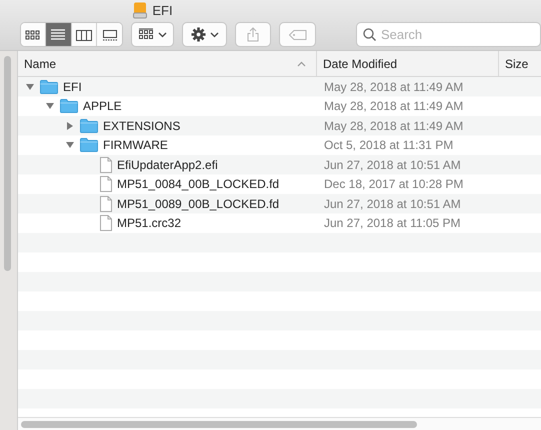  What do you see at coordinates (72, 87) in the screenshot?
I see `file-name: EFI` at bounding box center [72, 87].